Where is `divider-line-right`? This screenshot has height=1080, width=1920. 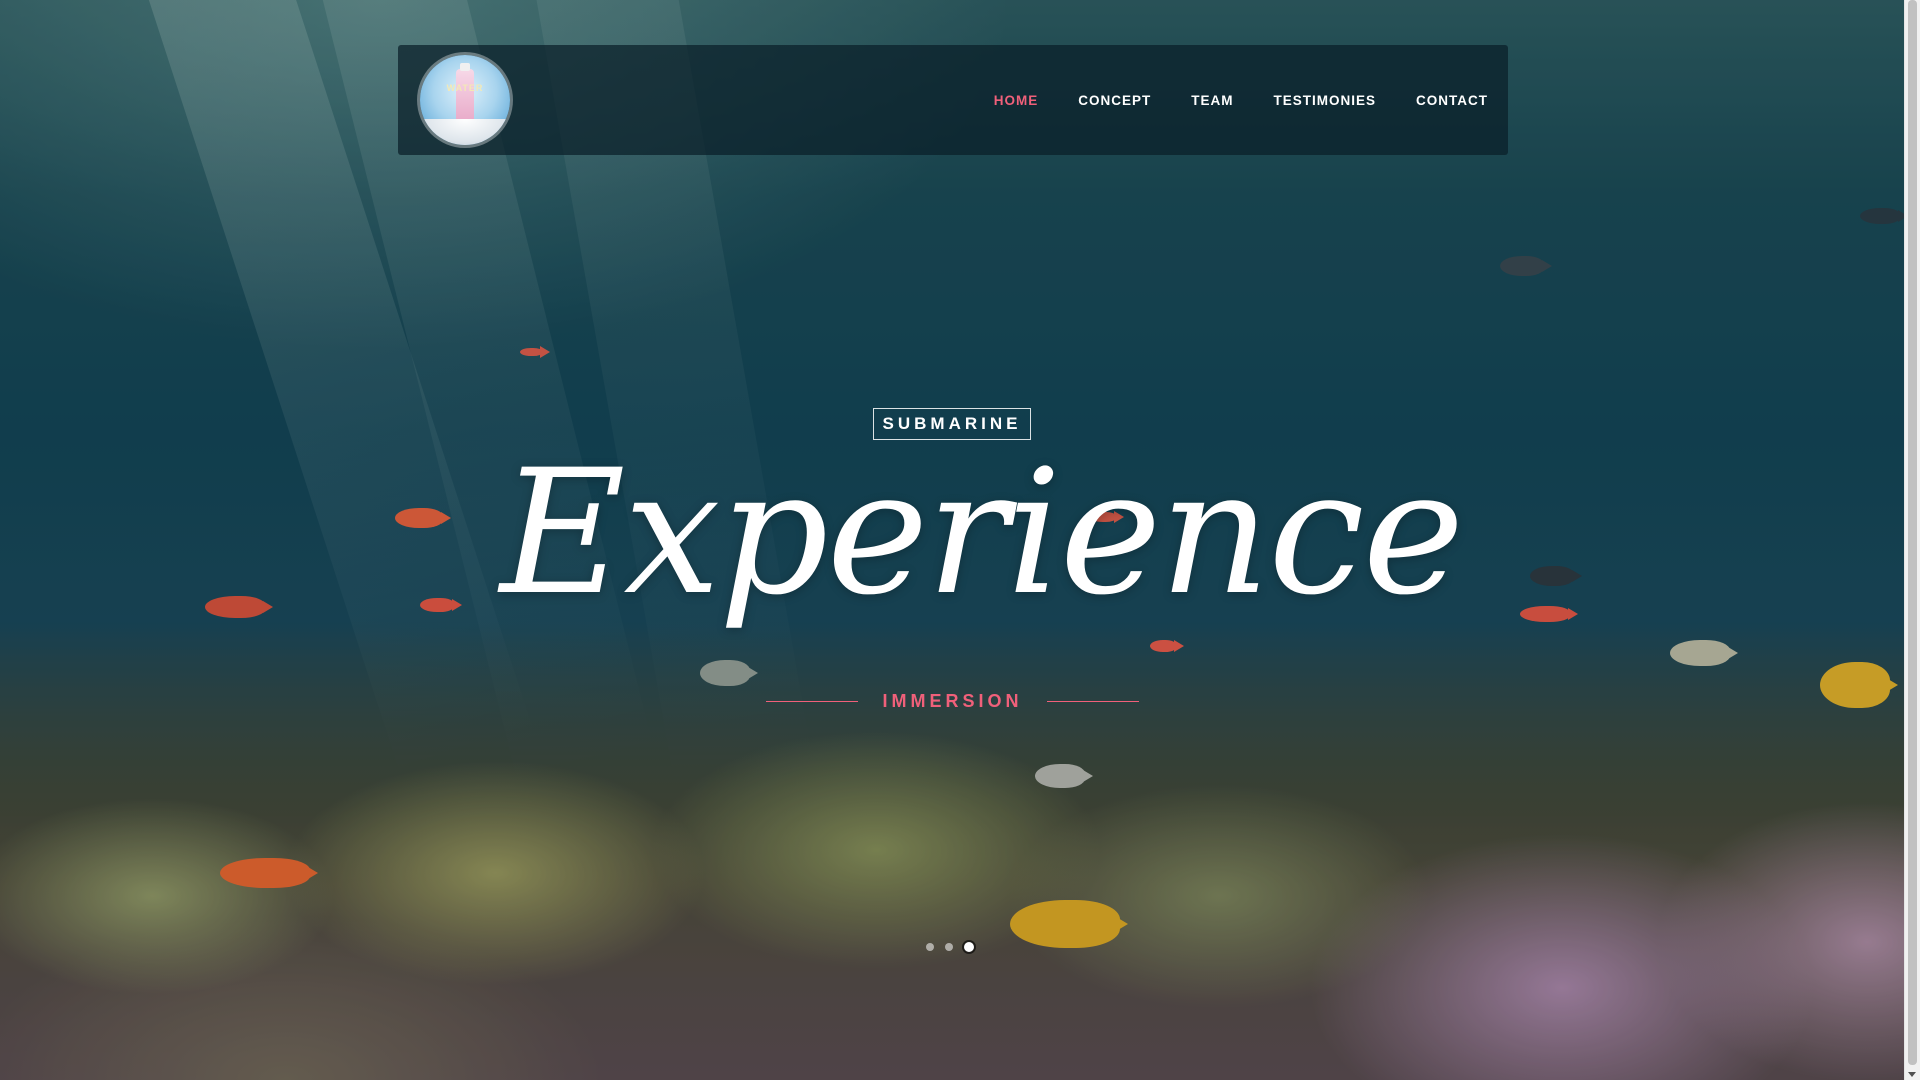 divider-line-right is located at coordinates (1092, 701).